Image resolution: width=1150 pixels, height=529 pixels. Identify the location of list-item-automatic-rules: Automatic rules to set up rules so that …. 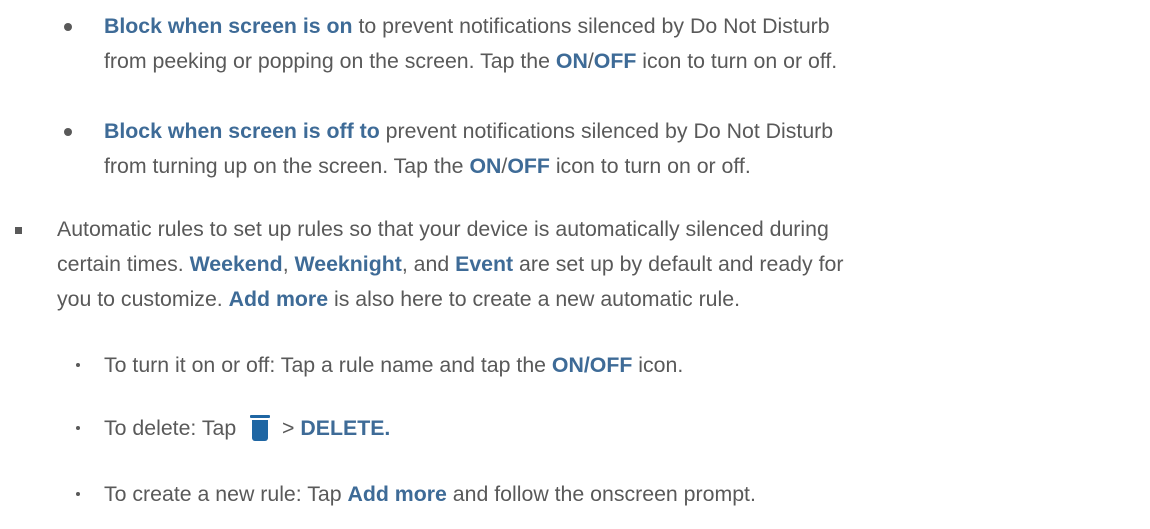
(450, 264).